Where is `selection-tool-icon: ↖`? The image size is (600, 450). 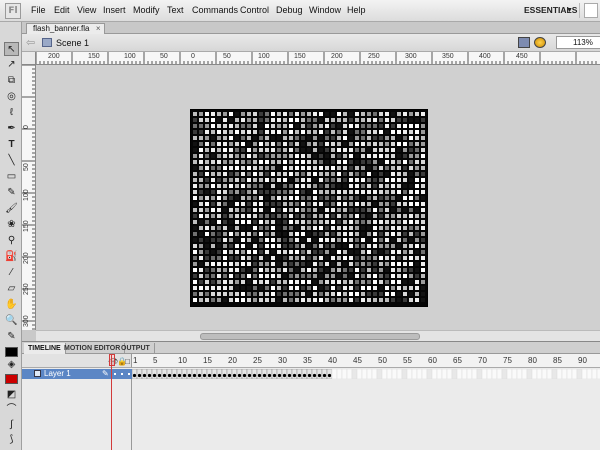
selection-tool-icon: ↖ is located at coordinates (11, 49).